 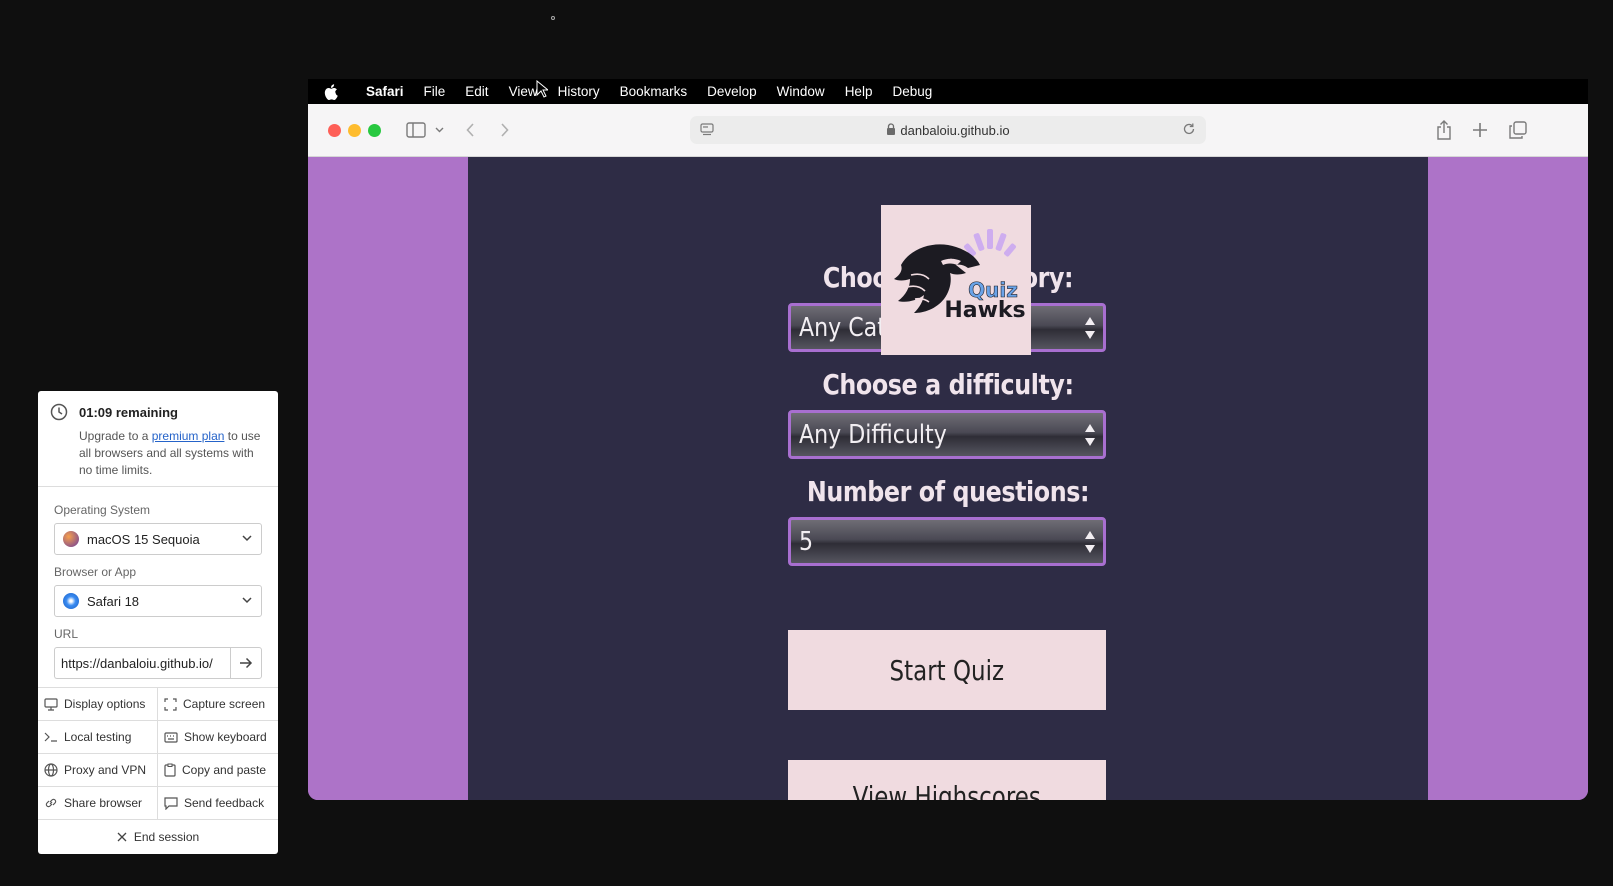 I want to click on menu-edit: Edit, so click(x=476, y=91).